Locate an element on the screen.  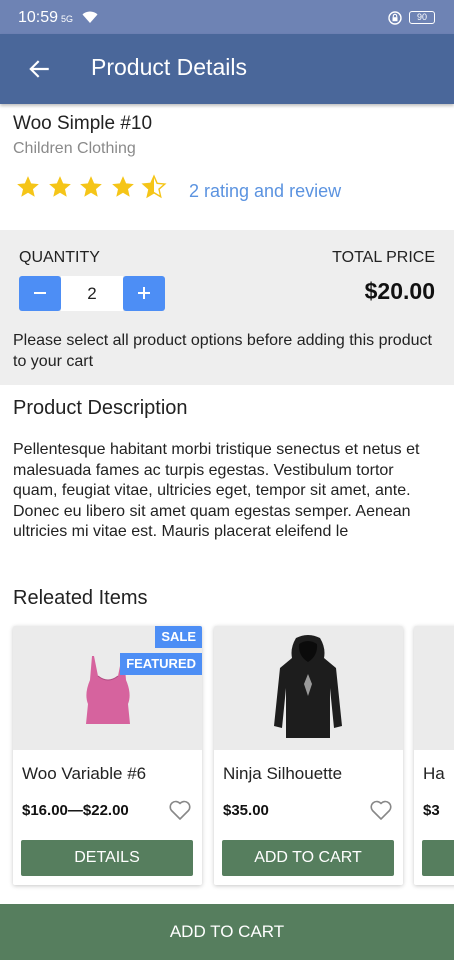
product-name: Woo Simple #10 is located at coordinates (83, 123).